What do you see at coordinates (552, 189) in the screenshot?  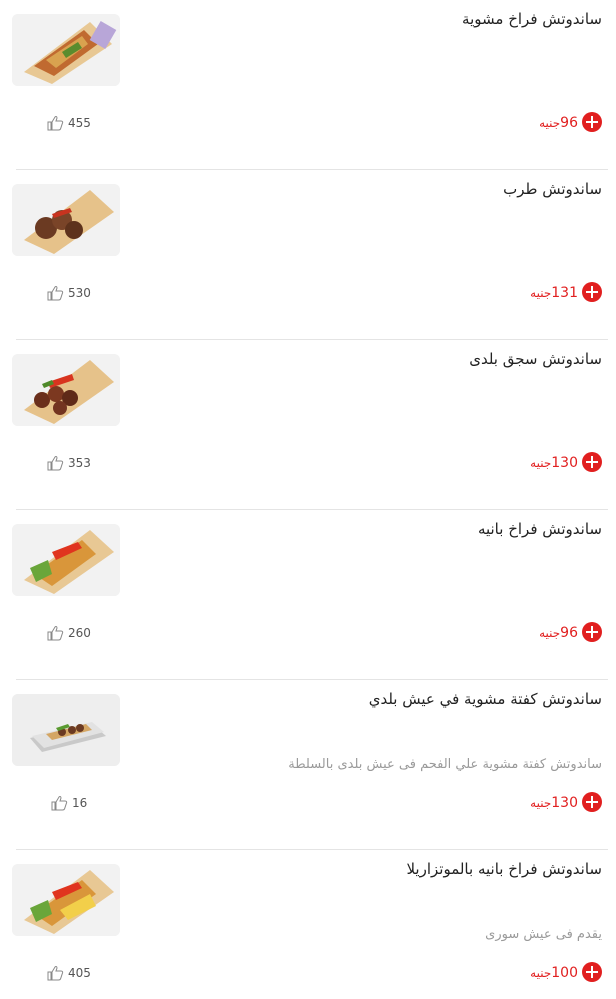 I see `item-title: ساندوتش طرب` at bounding box center [552, 189].